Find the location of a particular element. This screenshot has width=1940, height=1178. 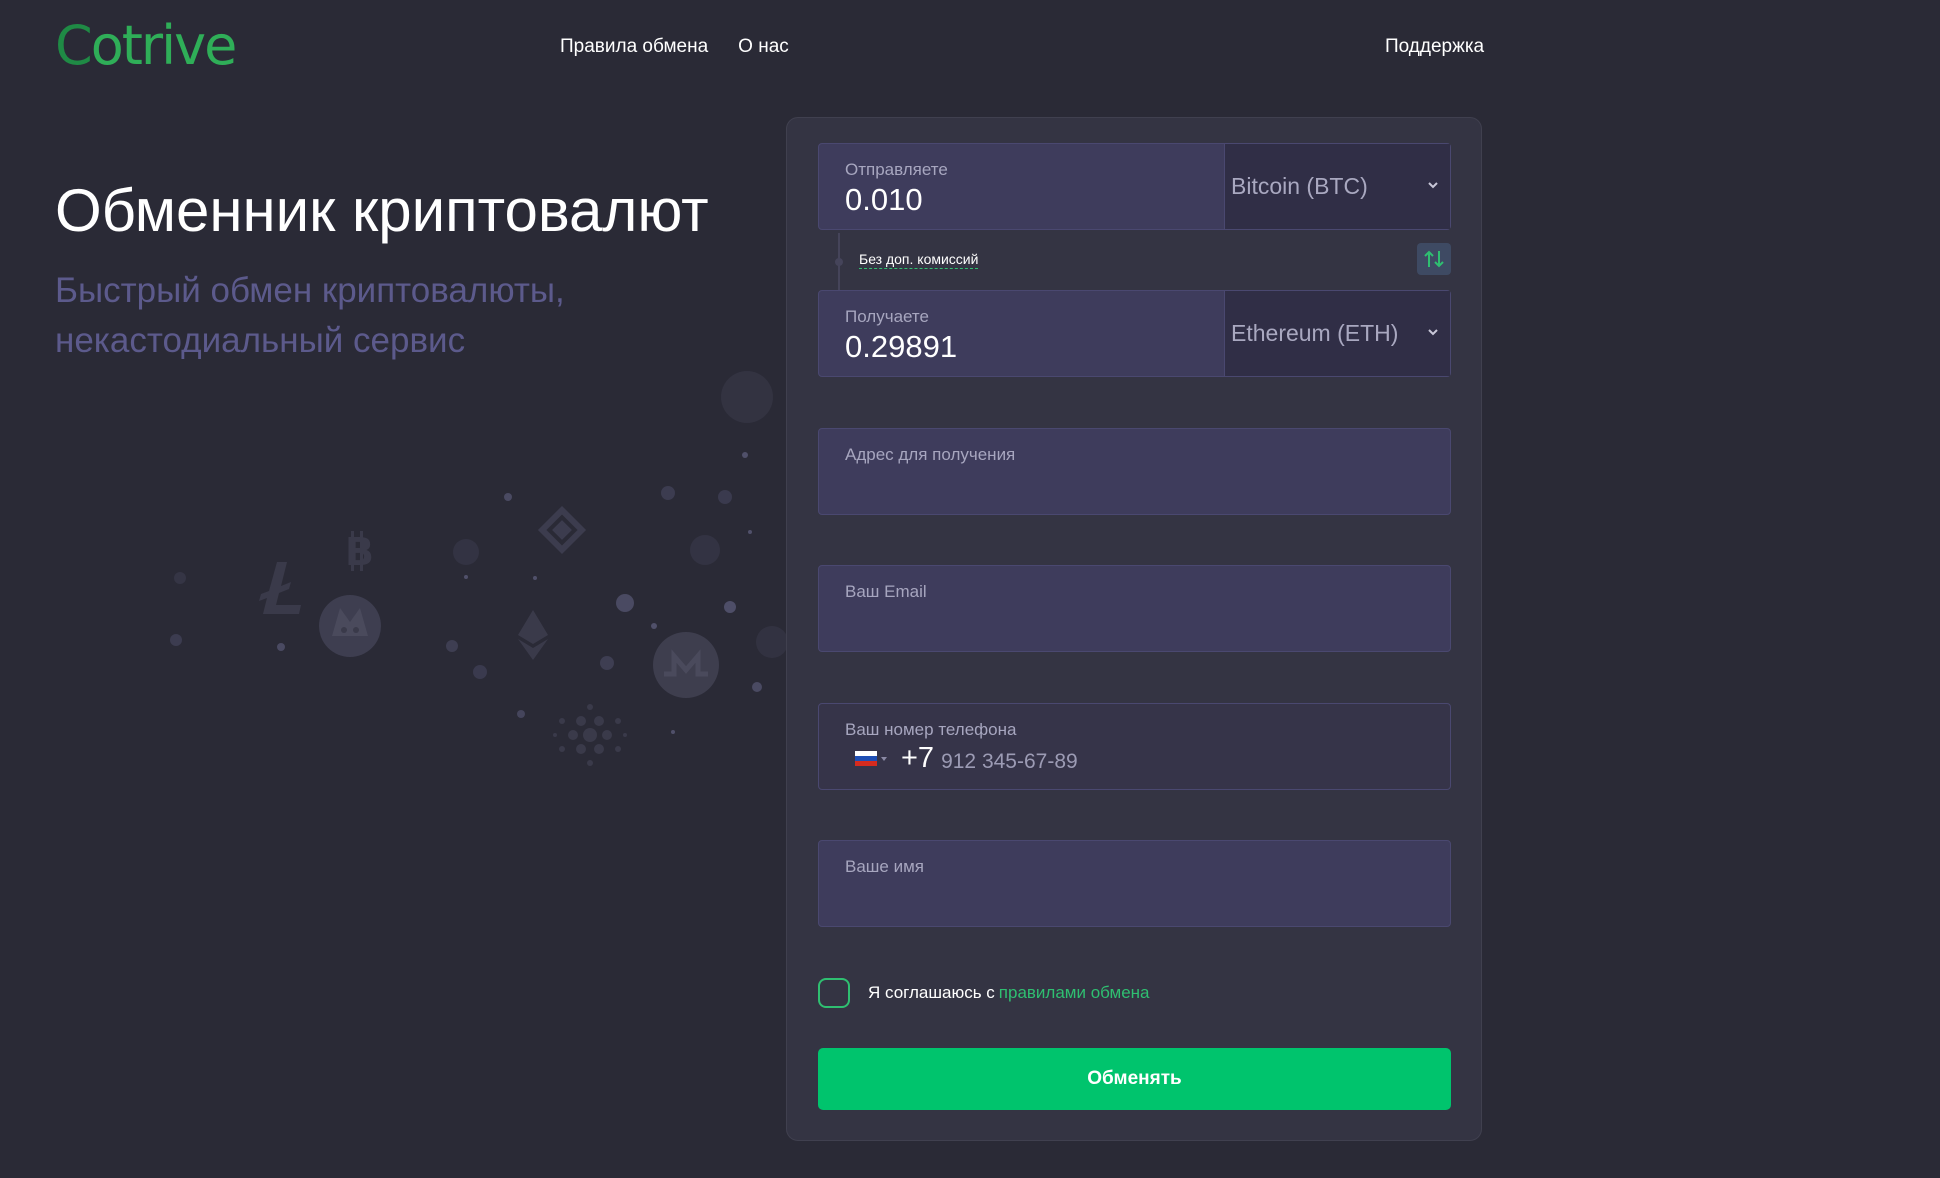

svg-text: B is located at coordinates (359, 552).